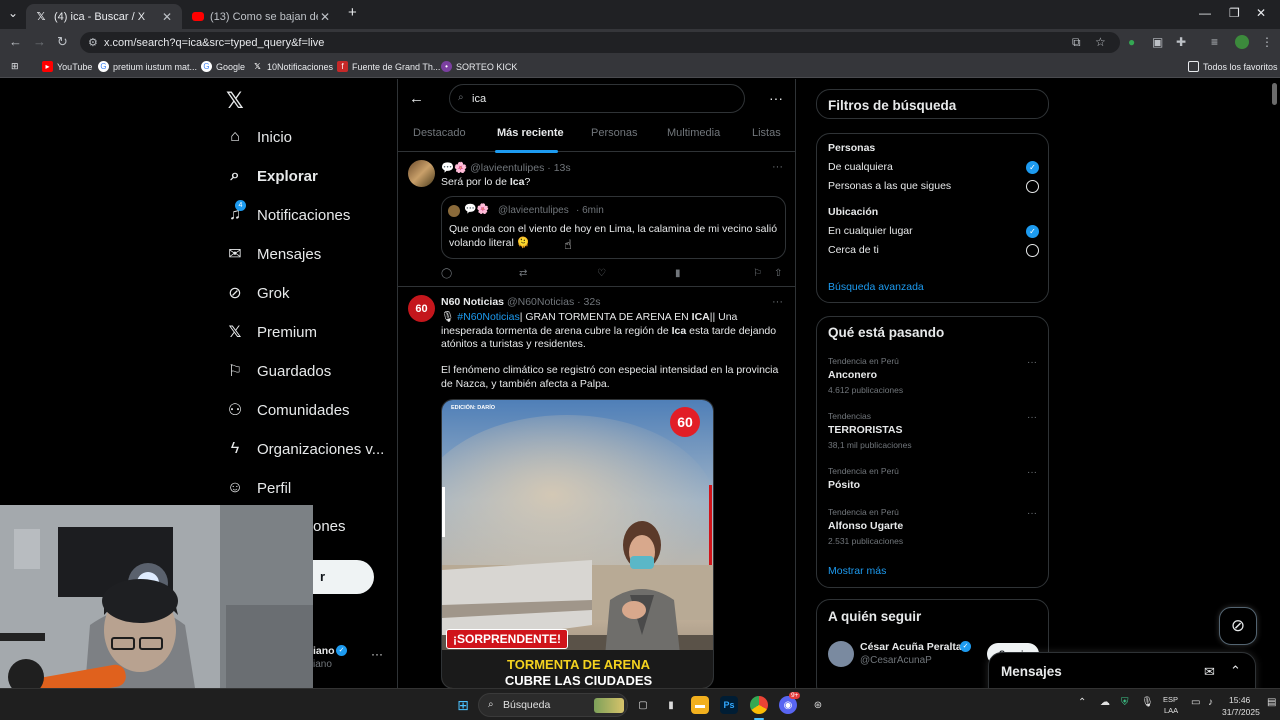 Image resolution: width=1280 pixels, height=720 pixels. What do you see at coordinates (853, 250) in the screenshot?
I see `filter-option-near-you: Cerca de ti` at bounding box center [853, 250].